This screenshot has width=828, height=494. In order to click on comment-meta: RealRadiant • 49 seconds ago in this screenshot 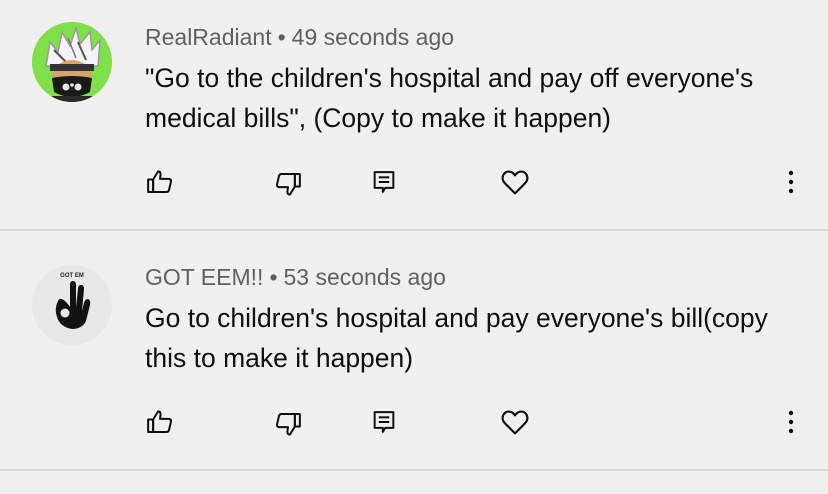, I will do `click(299, 37)`.